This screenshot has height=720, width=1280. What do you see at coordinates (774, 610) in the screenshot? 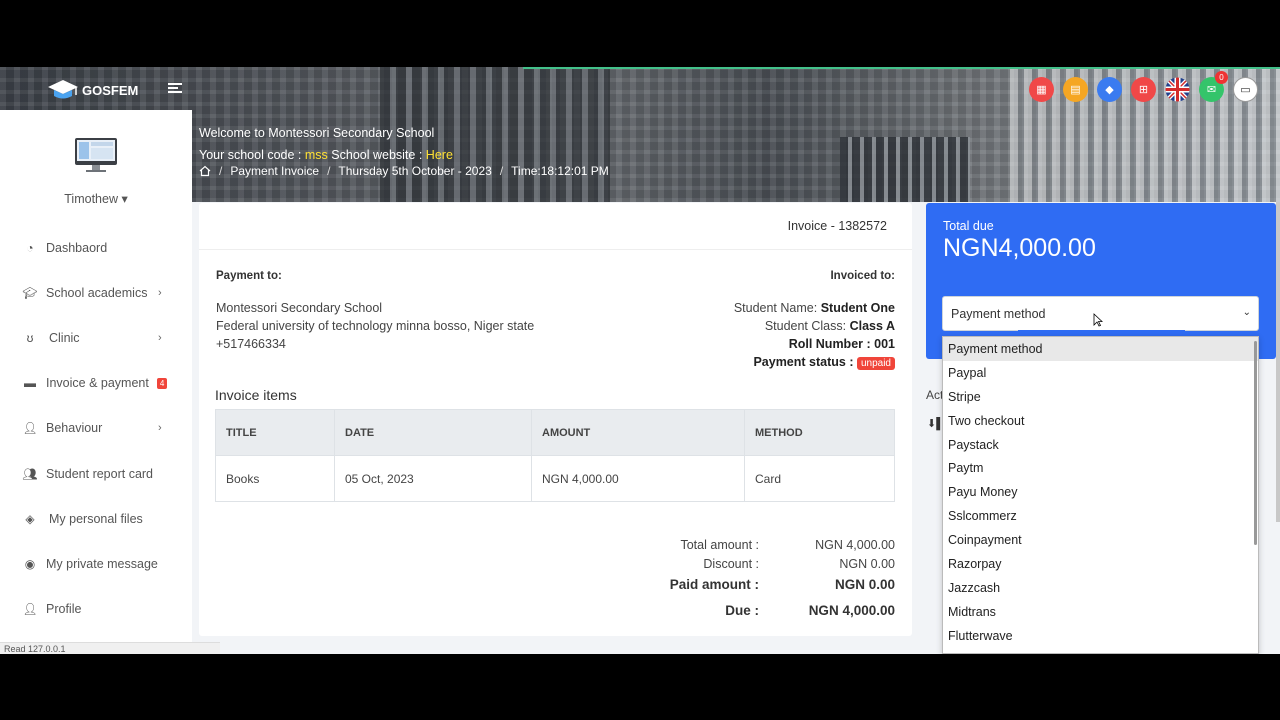
I see `due-row: Due : NGN 4,000.00` at bounding box center [774, 610].